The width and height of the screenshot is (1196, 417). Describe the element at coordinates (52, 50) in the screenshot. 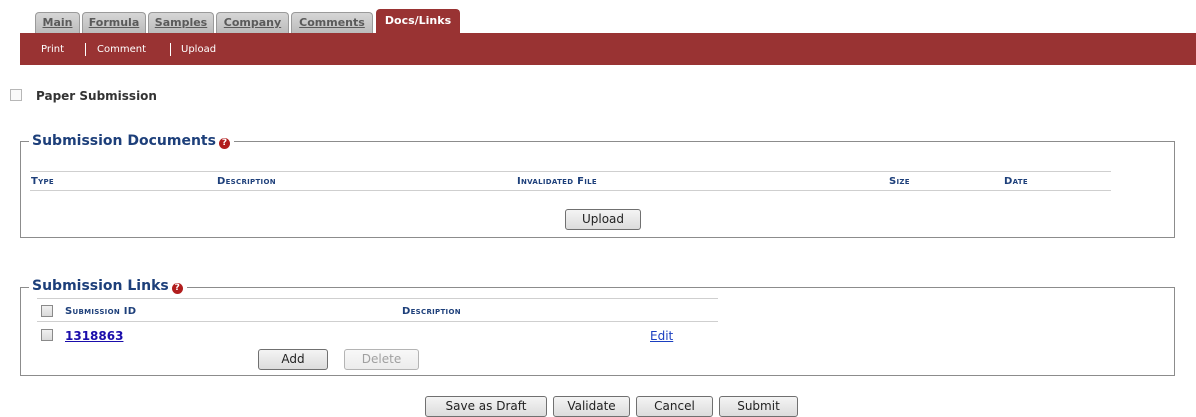

I see `print-link: Print` at that location.